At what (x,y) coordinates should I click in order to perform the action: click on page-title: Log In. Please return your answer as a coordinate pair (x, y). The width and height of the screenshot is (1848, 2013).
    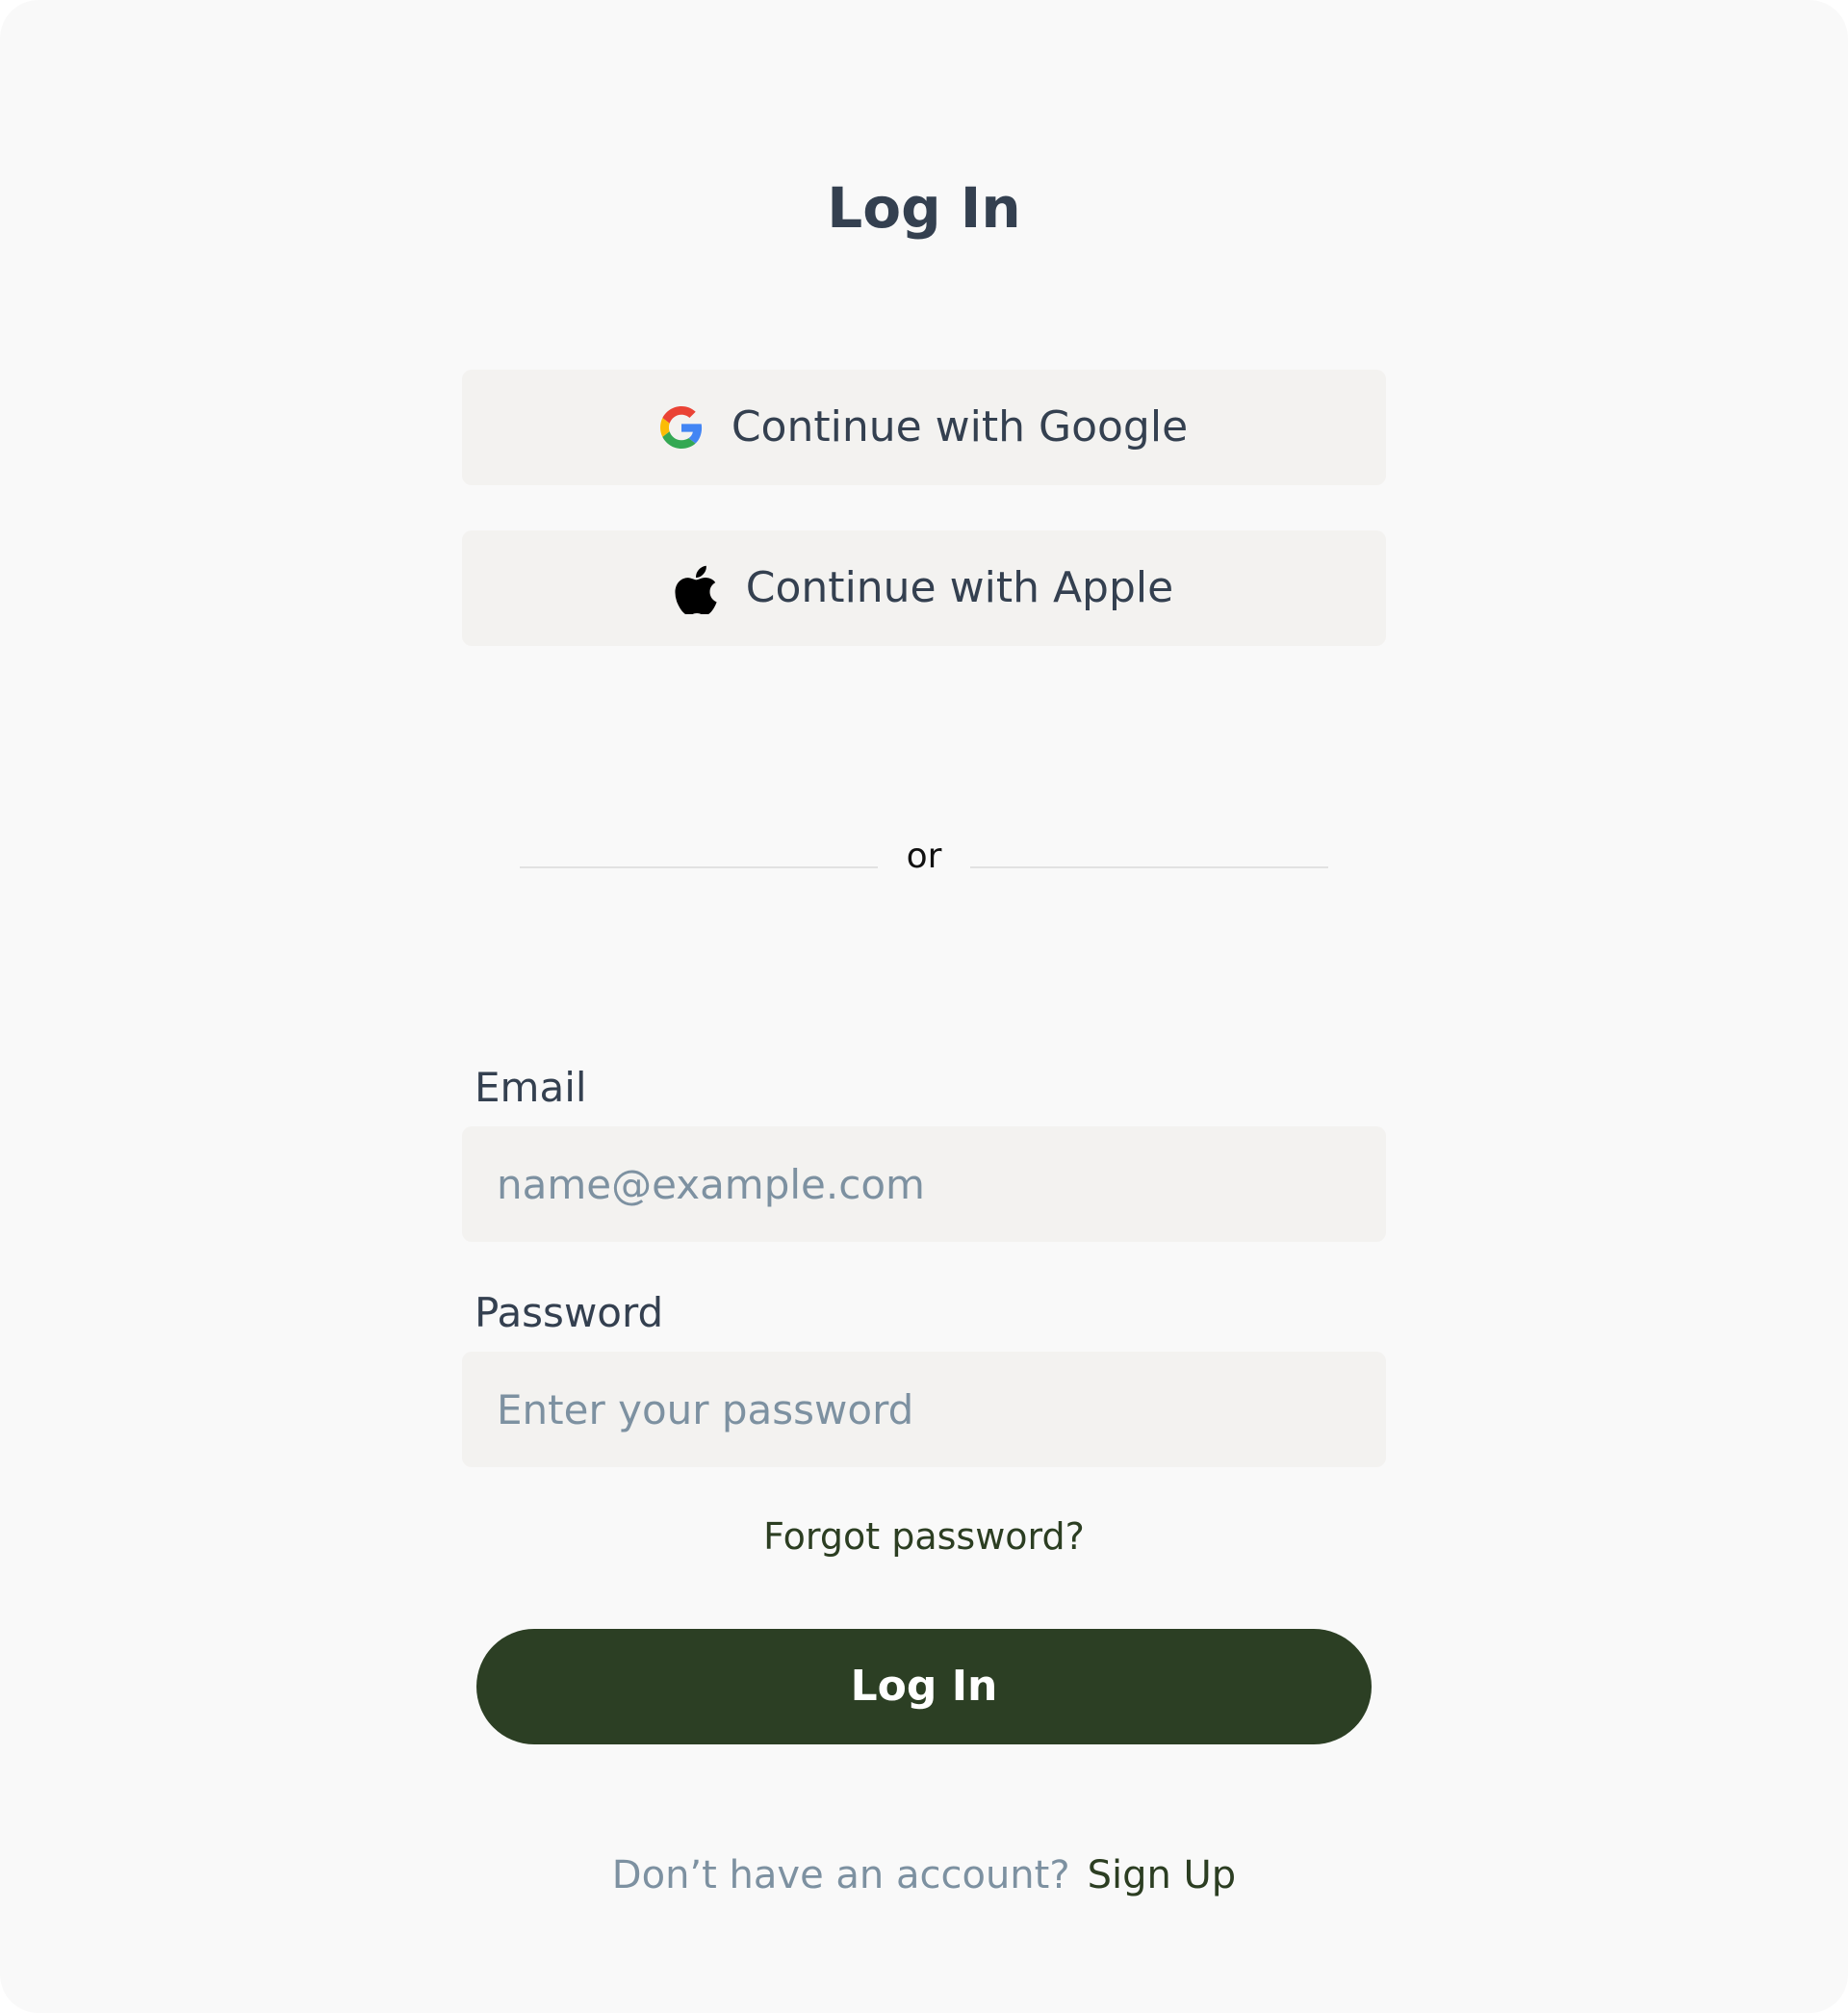
    Looking at the image, I should click on (924, 208).